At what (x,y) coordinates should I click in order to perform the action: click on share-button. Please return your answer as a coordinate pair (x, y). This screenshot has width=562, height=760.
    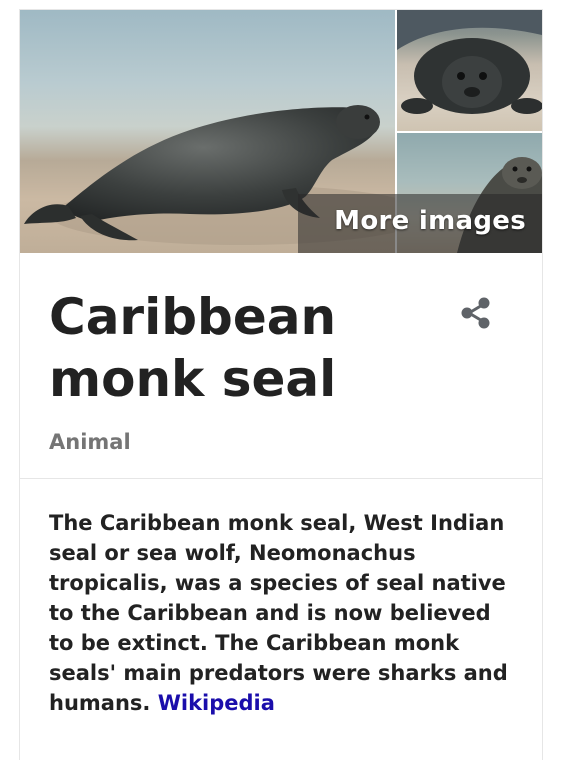
    Looking at the image, I should click on (476, 313).